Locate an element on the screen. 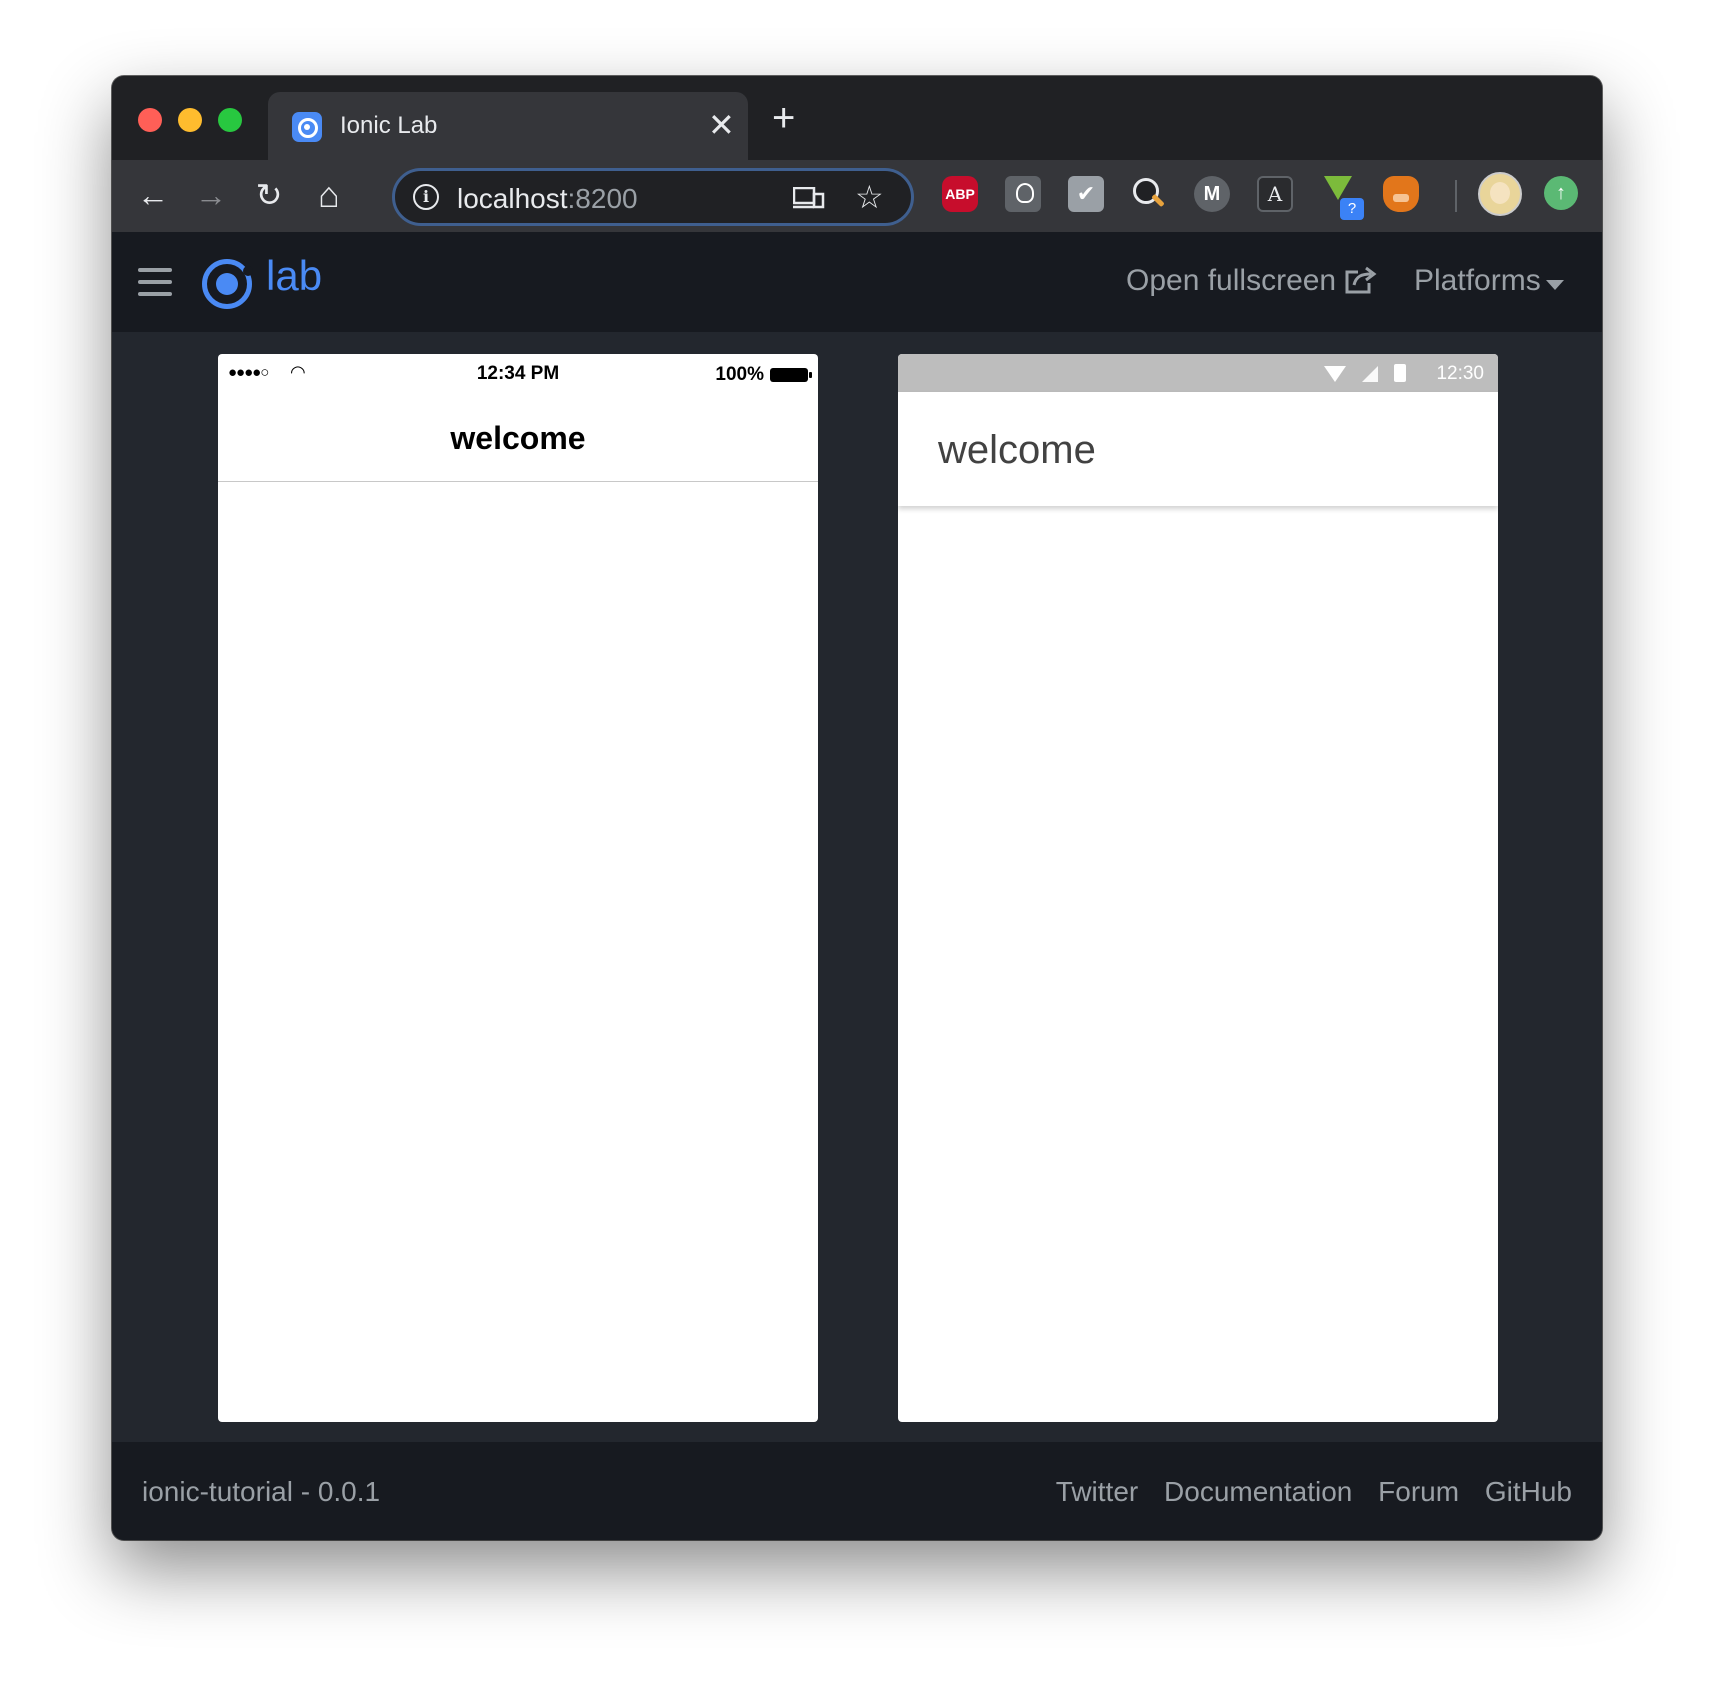  cell-signal-icon is located at coordinates (1370, 374).